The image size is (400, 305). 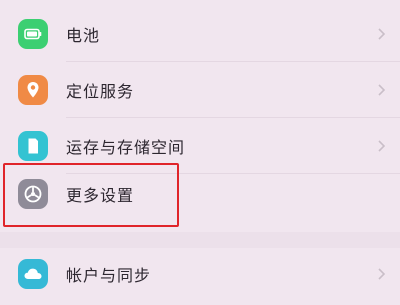 I want to click on settings-item-label: 定位服务, so click(x=100, y=91).